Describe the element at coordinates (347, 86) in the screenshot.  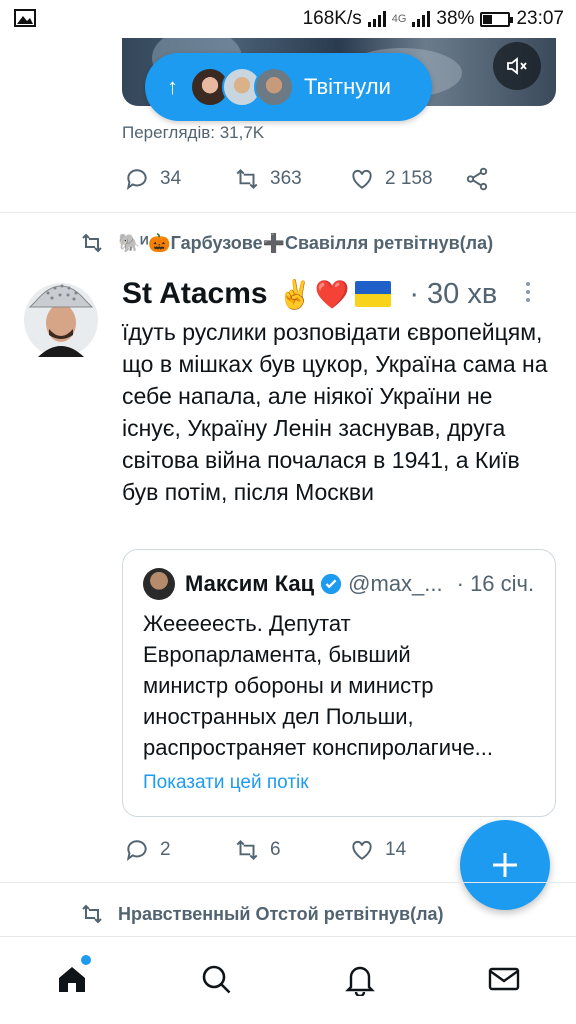
I see `retweeted-label: Твітнули` at that location.